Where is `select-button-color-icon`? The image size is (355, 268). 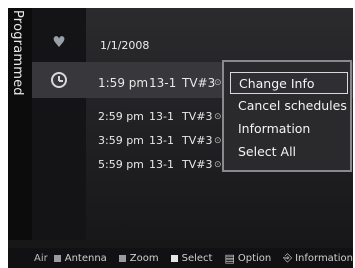
select-button-color-icon is located at coordinates (174, 258).